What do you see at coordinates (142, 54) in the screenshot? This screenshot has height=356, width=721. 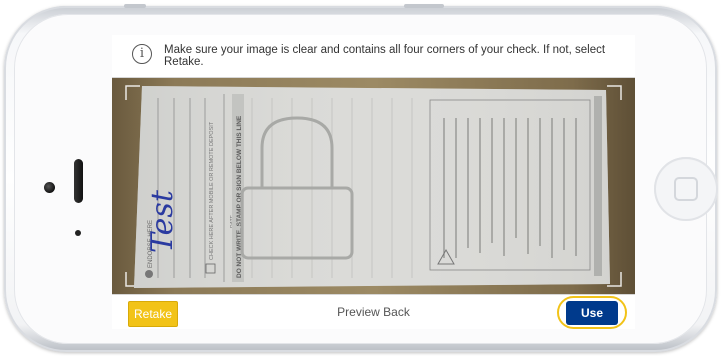 I see `info-icon: i` at bounding box center [142, 54].